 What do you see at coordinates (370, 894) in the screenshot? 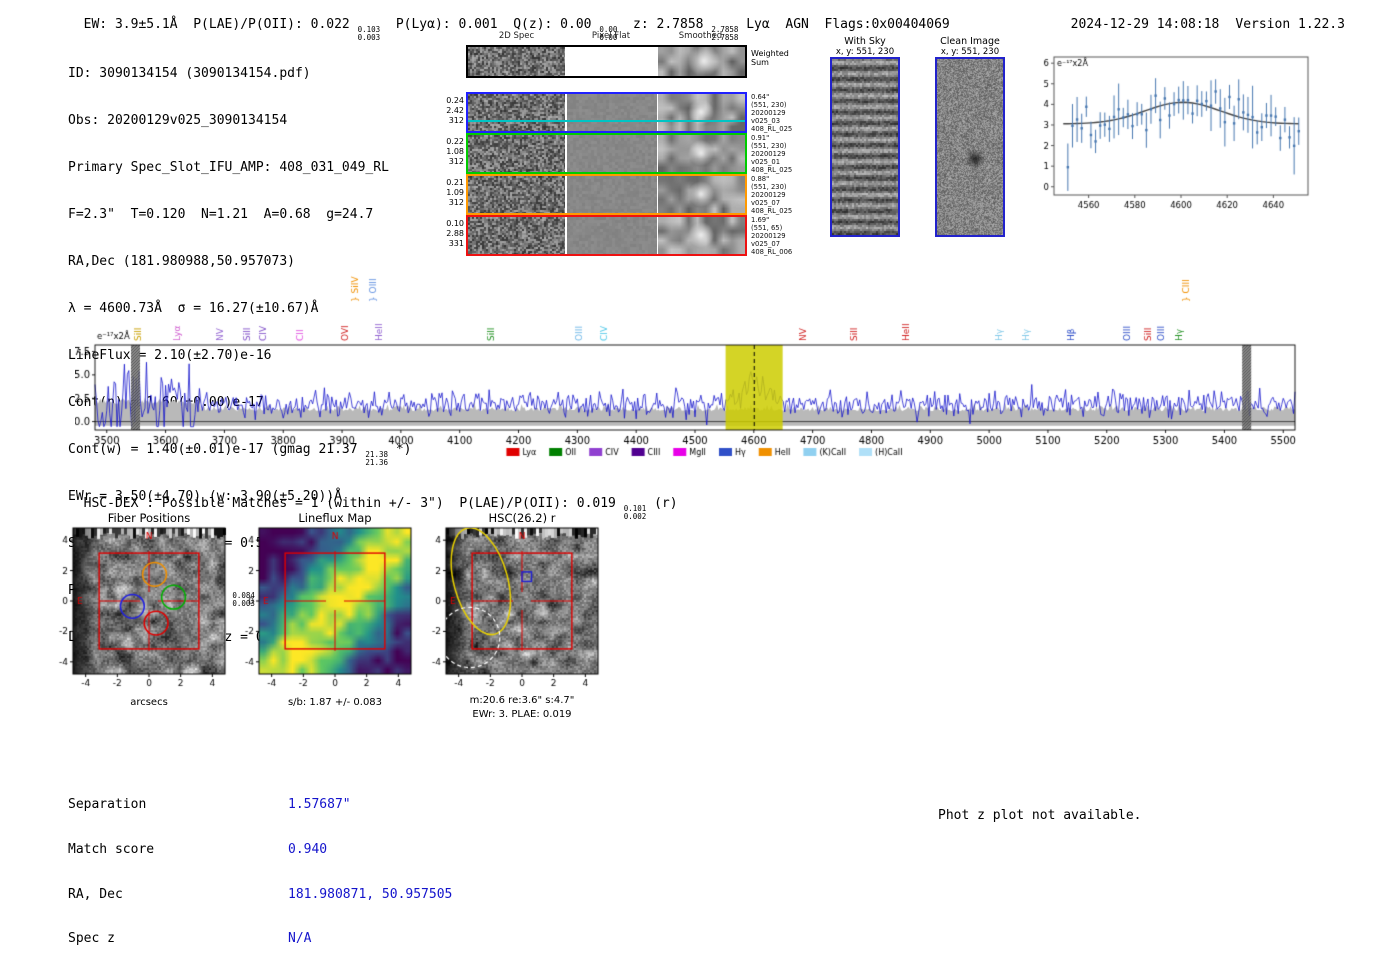
I see `row-value: 181.980871, 50.957505` at bounding box center [370, 894].